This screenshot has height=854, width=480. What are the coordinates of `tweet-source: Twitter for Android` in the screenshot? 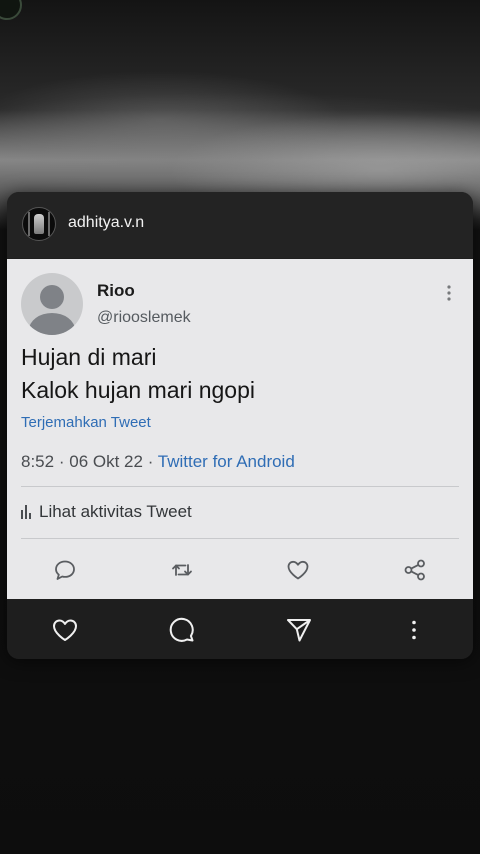 It's located at (226, 461).